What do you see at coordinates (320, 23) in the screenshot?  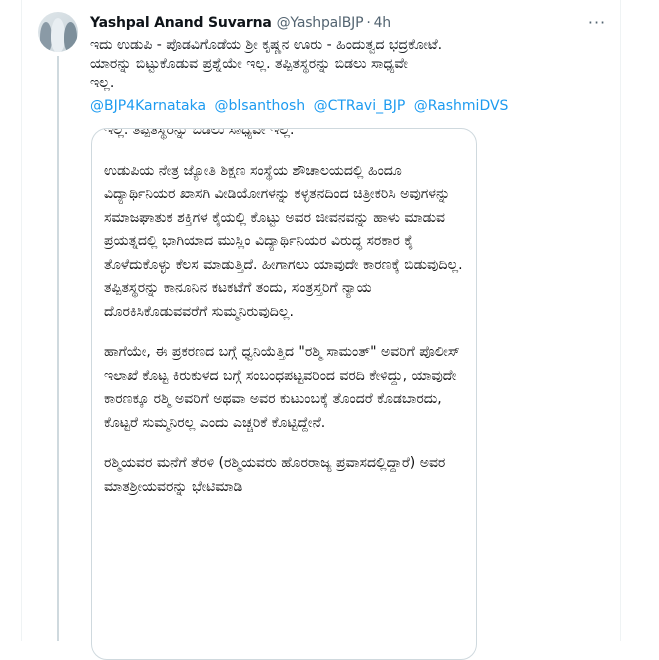 I see `author-handle: @YashpalBJP` at bounding box center [320, 23].